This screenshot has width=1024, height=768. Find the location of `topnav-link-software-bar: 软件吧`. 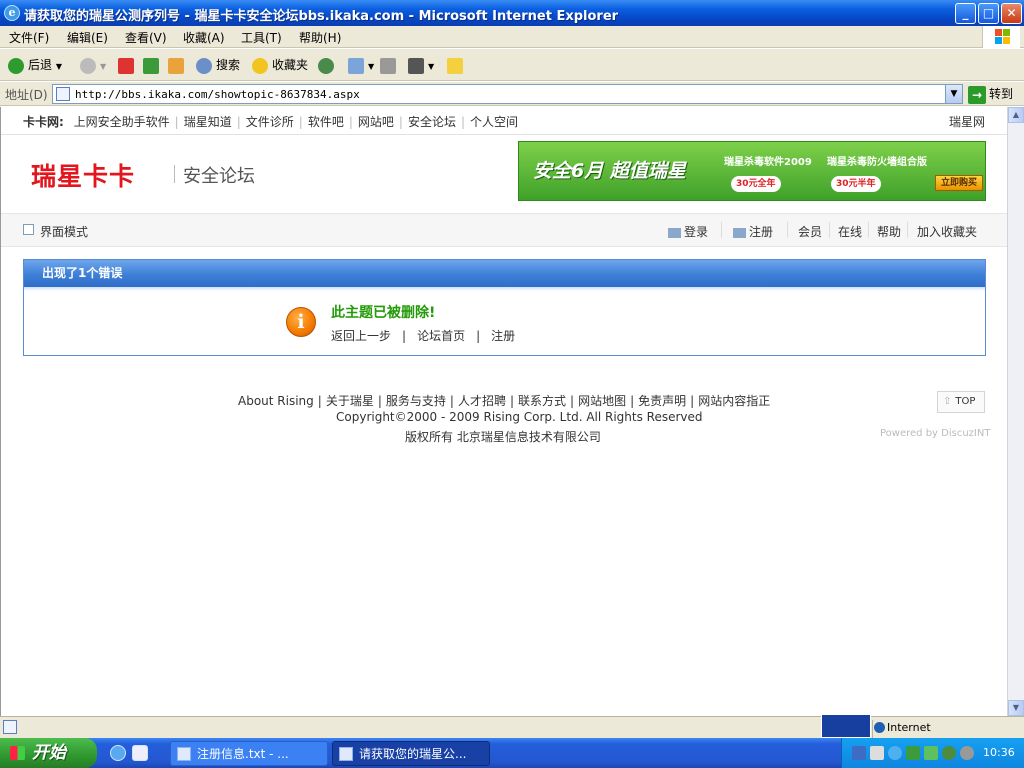

topnav-link-software-bar: 软件吧 is located at coordinates (326, 122).